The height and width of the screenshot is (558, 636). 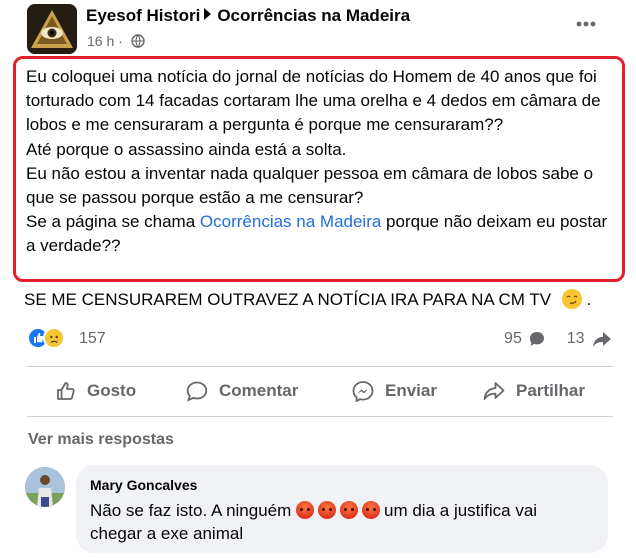 I want to click on share-label: Partilhar, so click(x=550, y=390).